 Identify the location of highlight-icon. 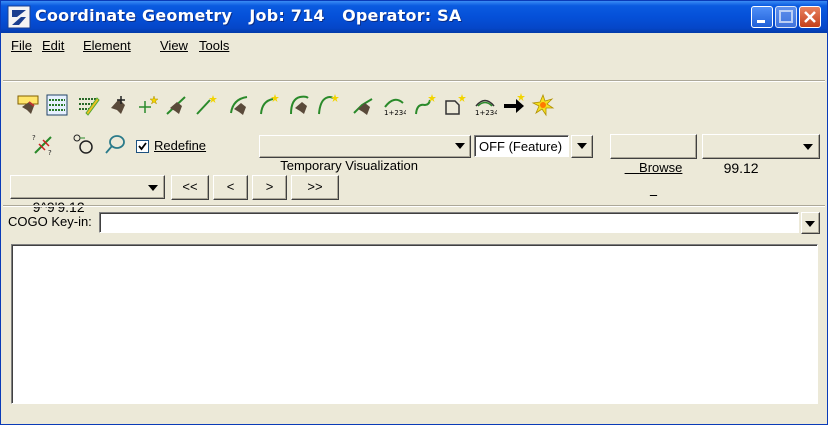
(542, 104).